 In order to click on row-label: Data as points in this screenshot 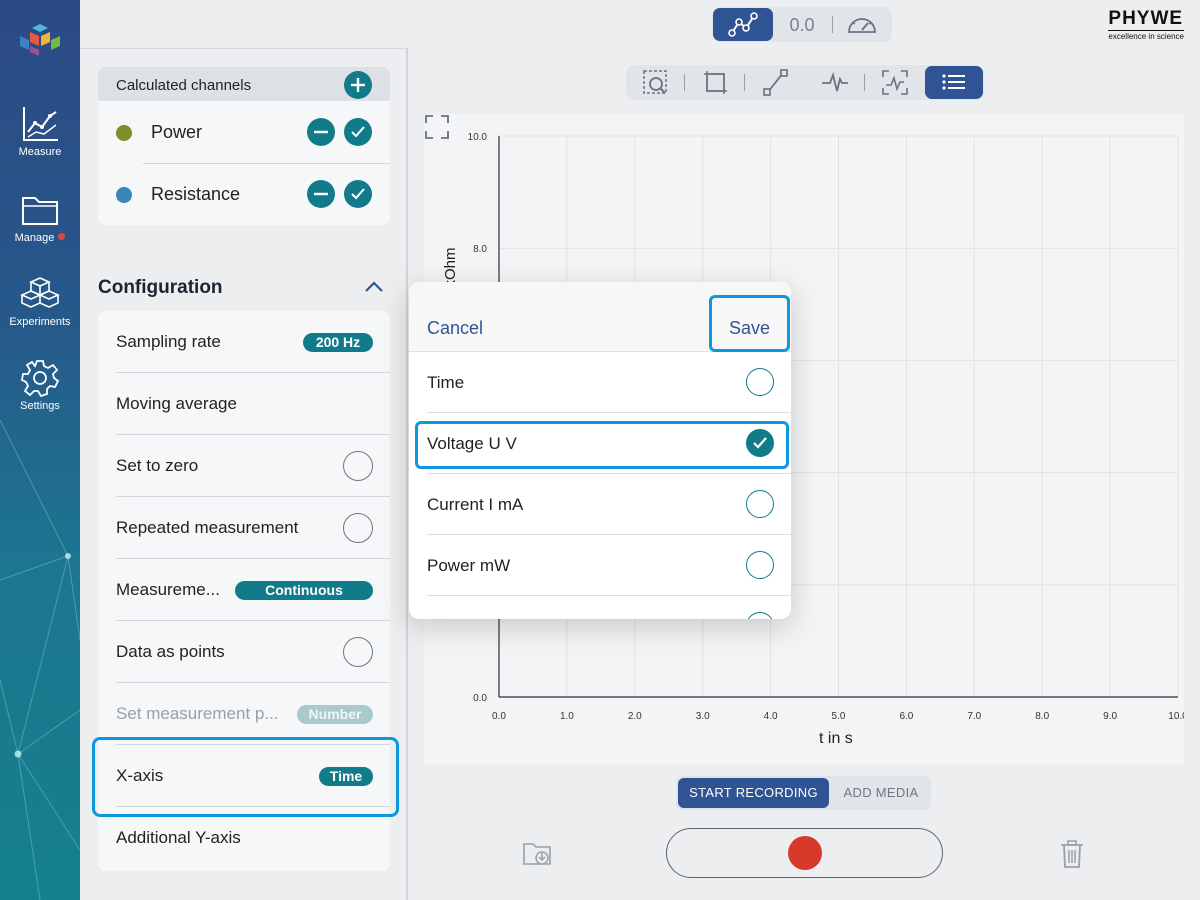, I will do `click(170, 651)`.